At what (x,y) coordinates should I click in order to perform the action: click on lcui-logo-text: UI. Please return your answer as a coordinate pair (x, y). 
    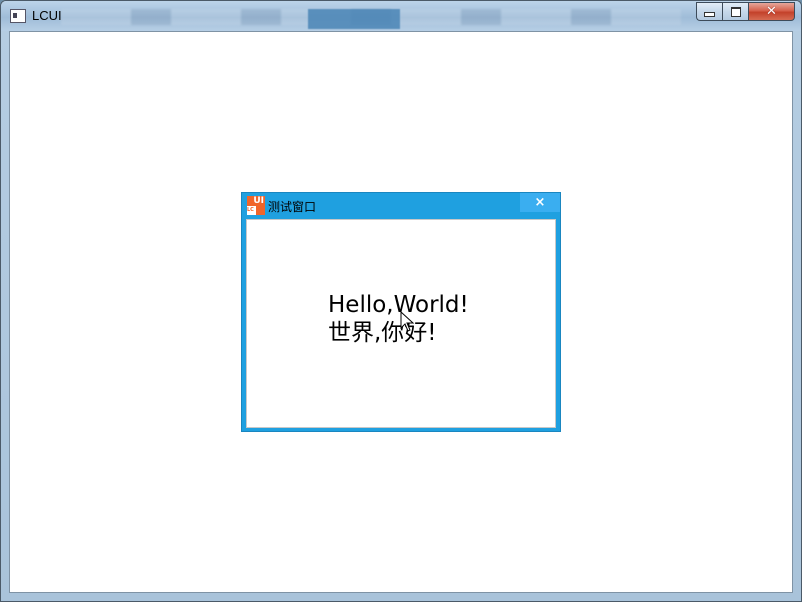
    Looking at the image, I should click on (258, 201).